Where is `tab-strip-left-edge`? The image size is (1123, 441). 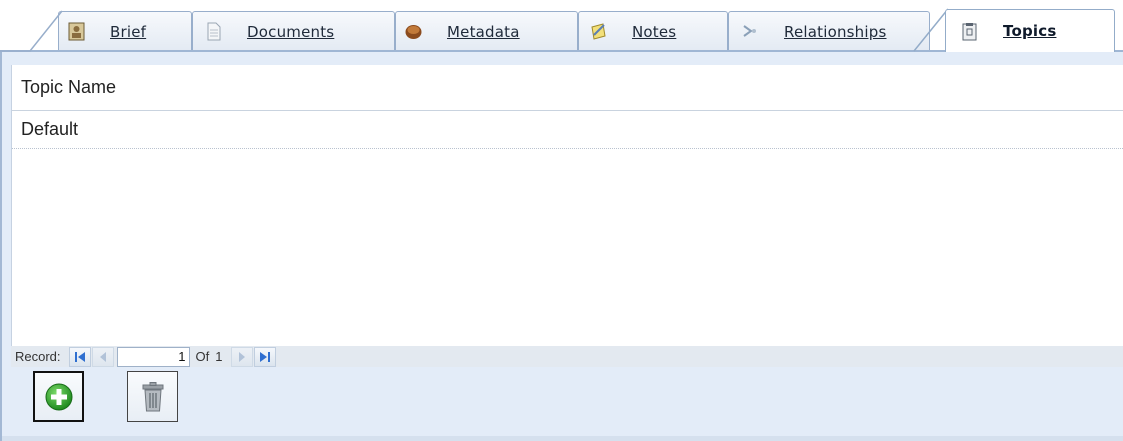
tab-strip-left-edge is located at coordinates (31, 31).